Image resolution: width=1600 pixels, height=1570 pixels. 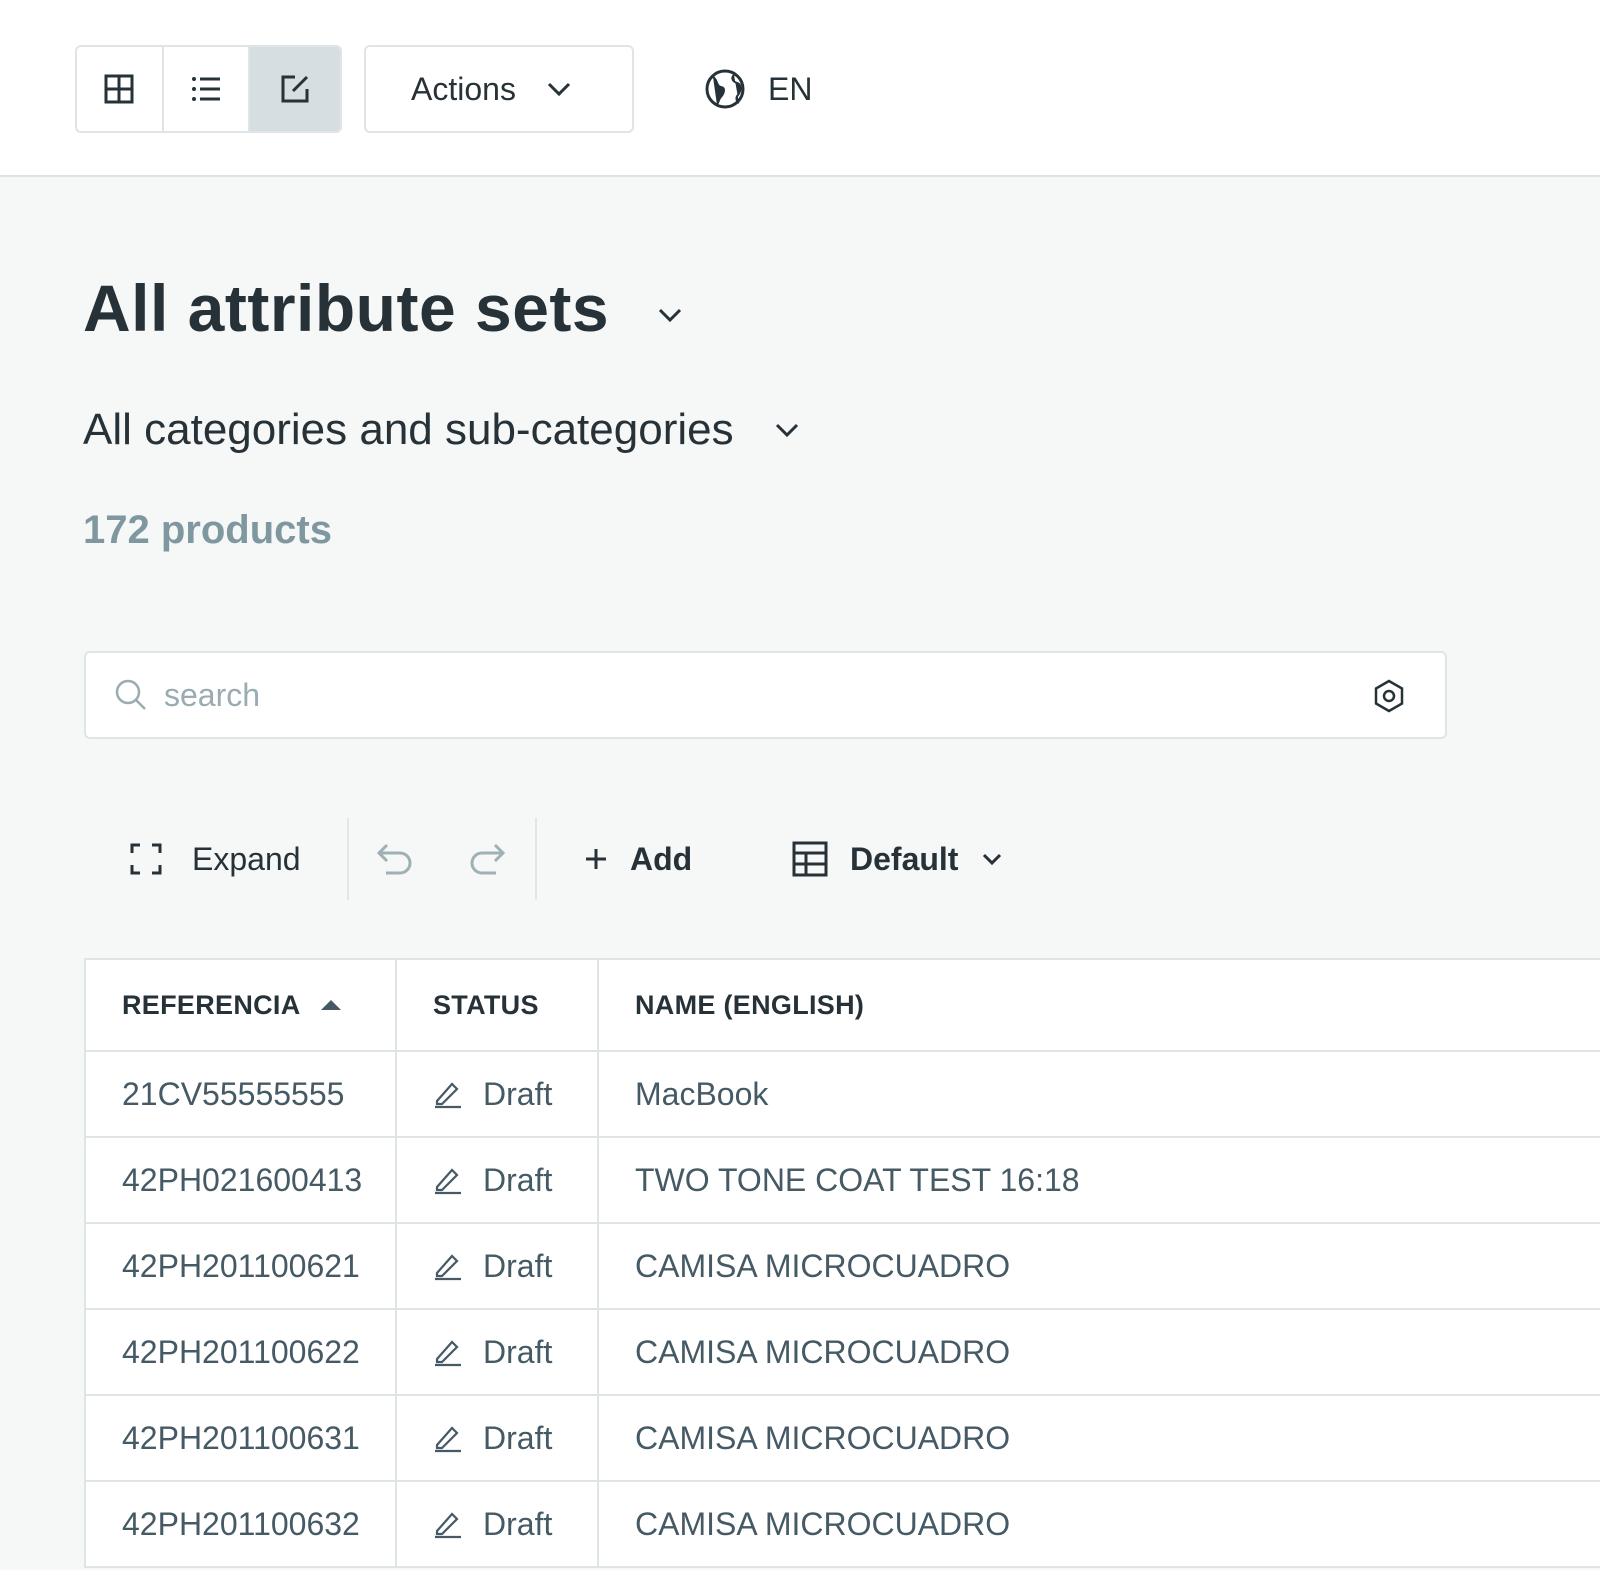 I want to click on search-bar, so click(x=765, y=695).